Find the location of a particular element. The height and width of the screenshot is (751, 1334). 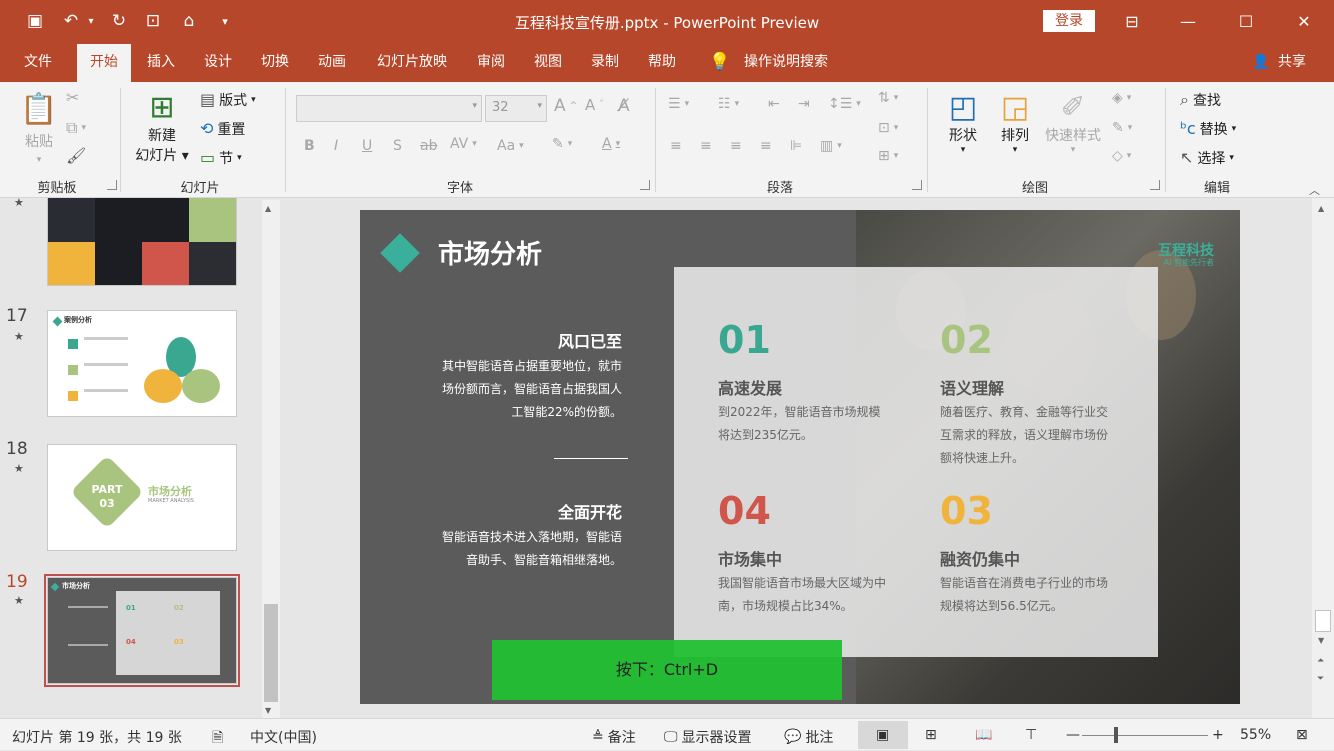

slide-thumbnail-19: 市场分析 01 02 04 03 is located at coordinates (142, 630).